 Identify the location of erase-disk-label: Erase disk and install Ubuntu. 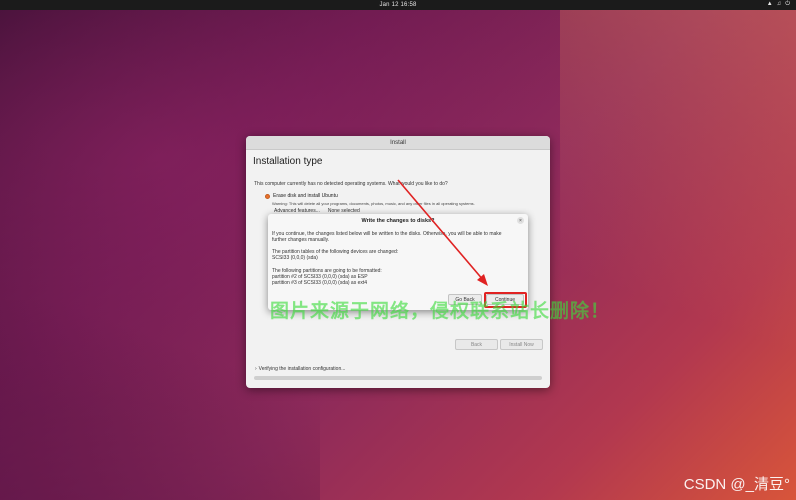
(305, 196).